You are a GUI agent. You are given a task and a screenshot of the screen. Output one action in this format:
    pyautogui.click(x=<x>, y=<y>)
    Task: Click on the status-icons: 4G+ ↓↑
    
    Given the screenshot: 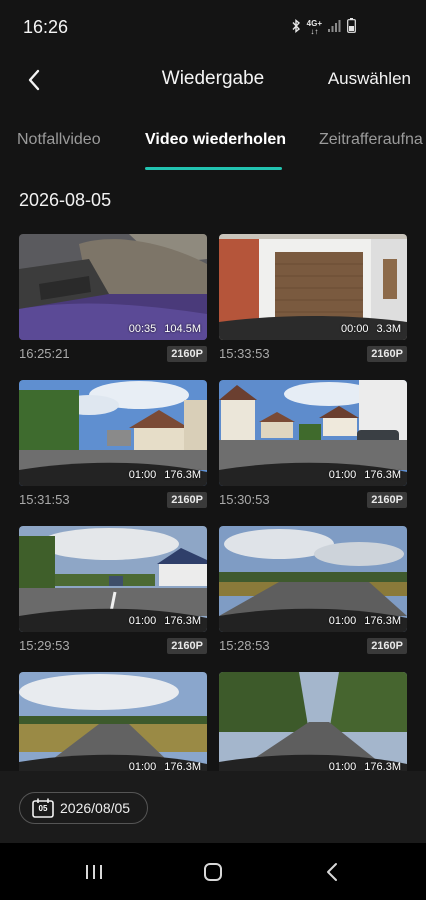 What is the action you would take?
    pyautogui.click(x=323, y=28)
    